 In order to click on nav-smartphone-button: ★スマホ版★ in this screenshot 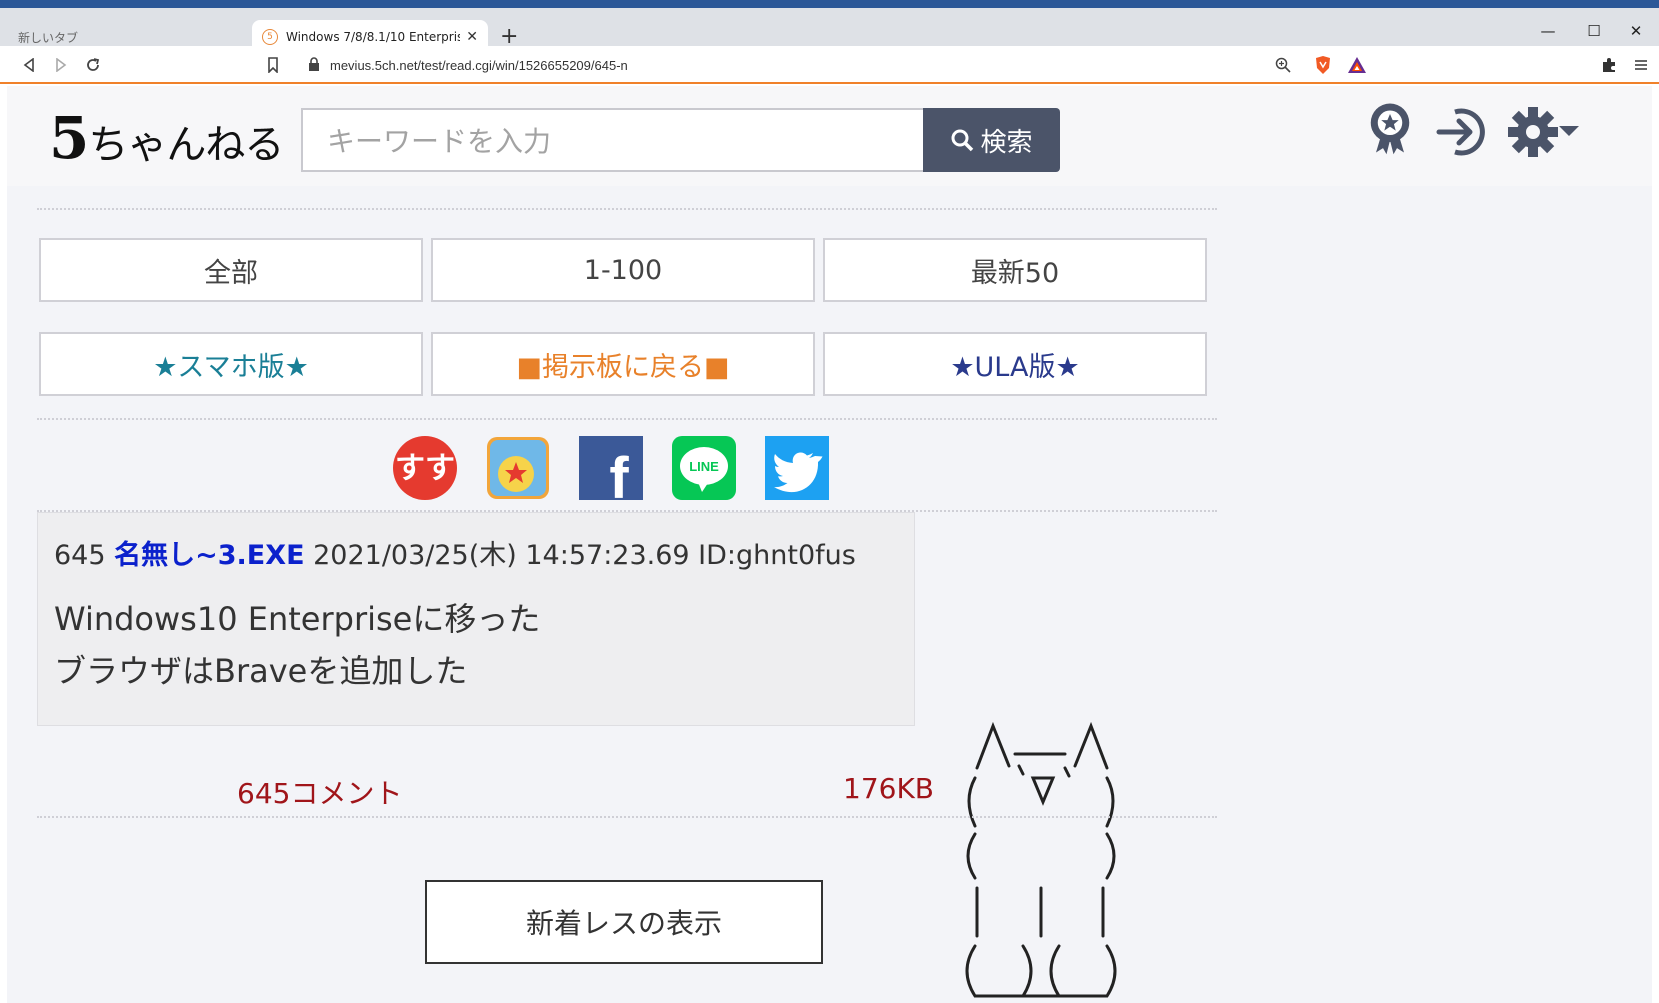, I will do `click(231, 364)`.